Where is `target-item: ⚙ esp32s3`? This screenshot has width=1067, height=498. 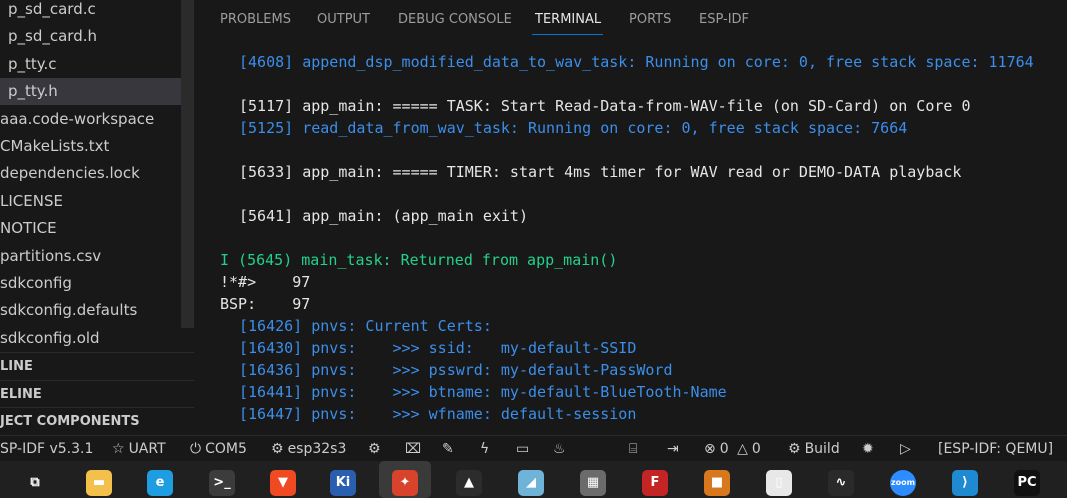
target-item: ⚙ esp32s3 is located at coordinates (308, 449).